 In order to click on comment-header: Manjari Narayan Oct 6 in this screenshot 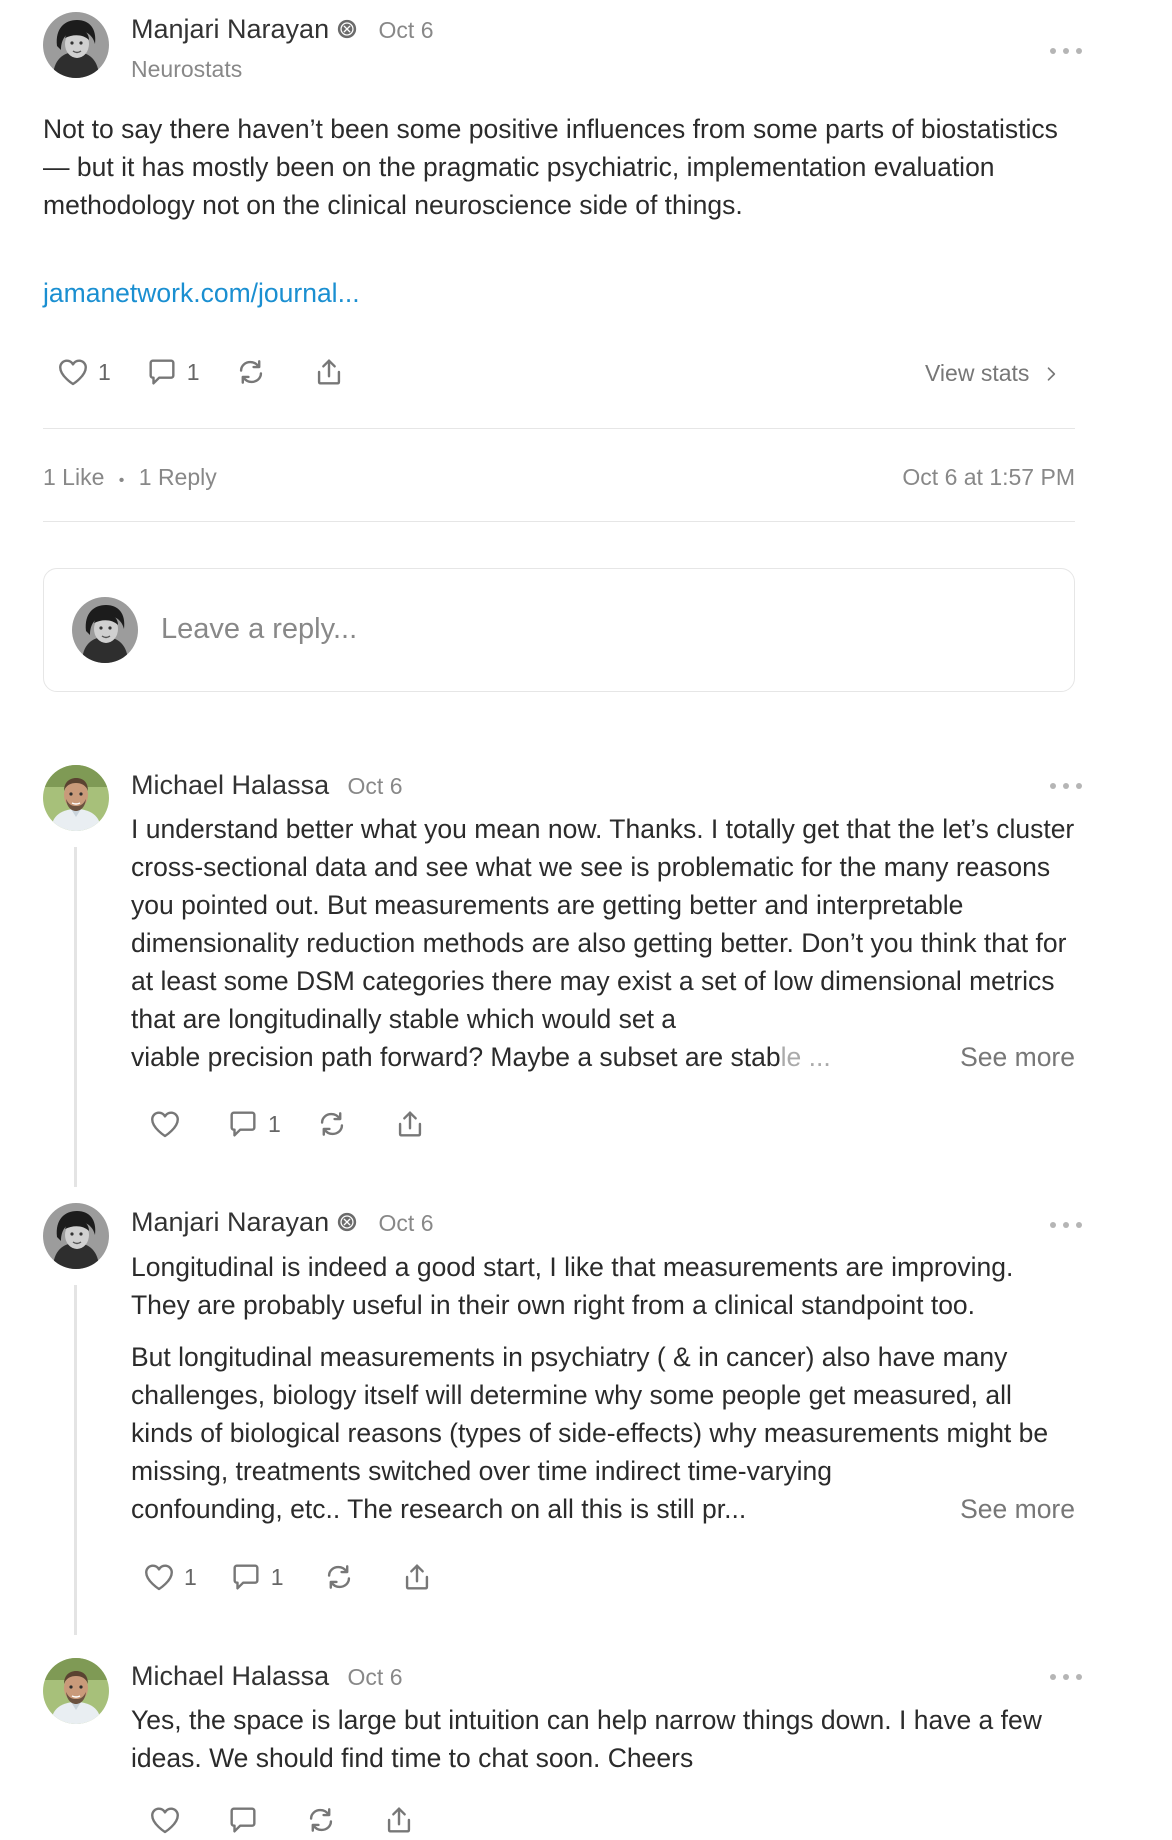, I will do `click(282, 1222)`.